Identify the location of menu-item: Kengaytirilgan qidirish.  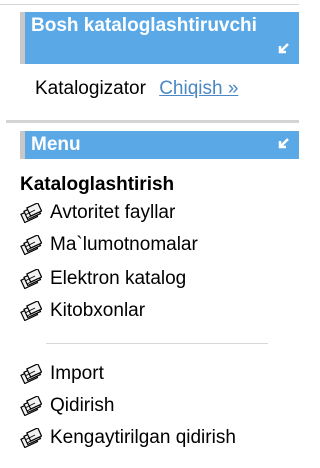
(128, 438).